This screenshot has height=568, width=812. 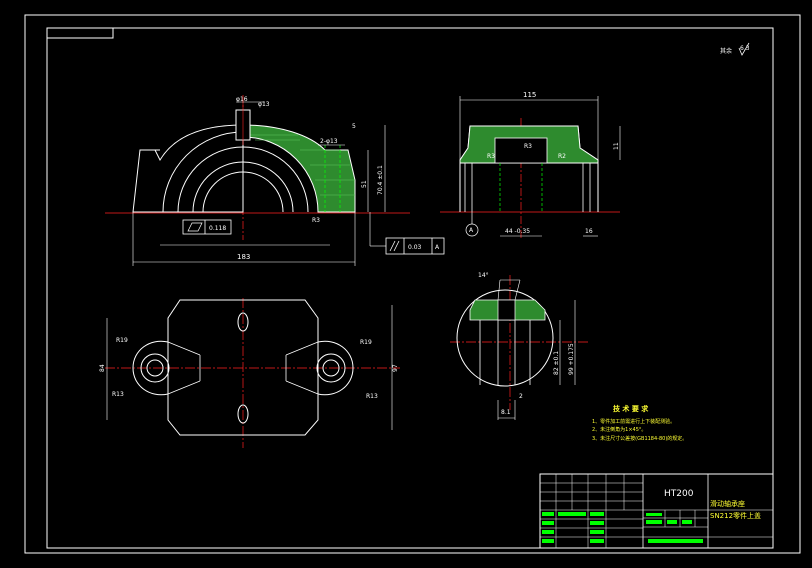 I want to click on front-dim-width: 183, so click(x=243, y=257).